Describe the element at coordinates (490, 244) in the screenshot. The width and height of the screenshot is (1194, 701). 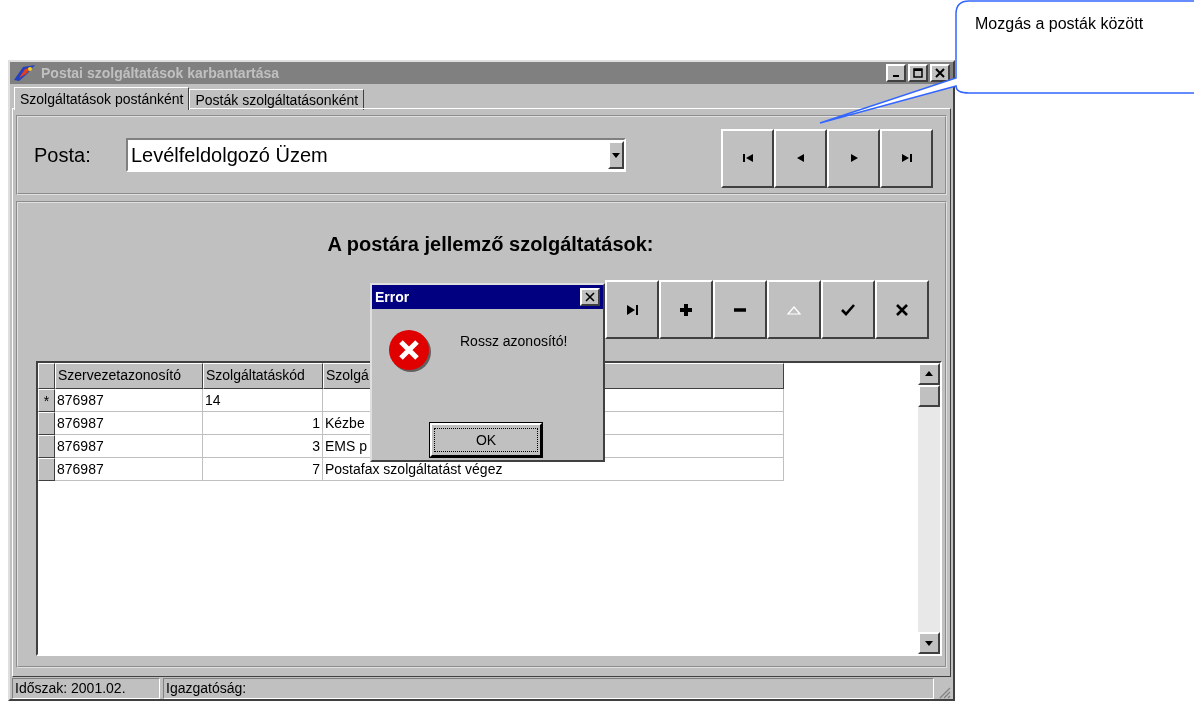
I see `section-heading: A postára jellemző szolgáltatások:` at that location.